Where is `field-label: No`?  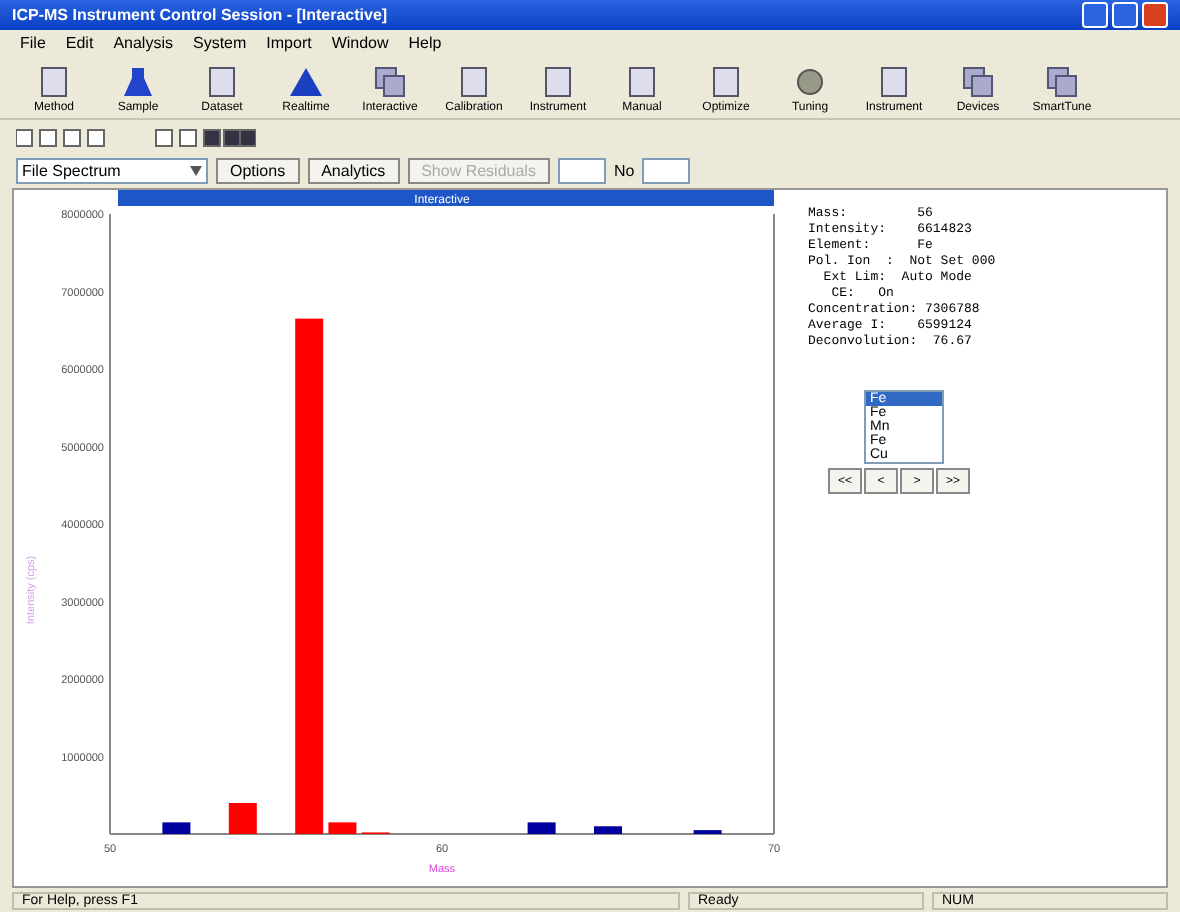
field-label: No is located at coordinates (624, 171).